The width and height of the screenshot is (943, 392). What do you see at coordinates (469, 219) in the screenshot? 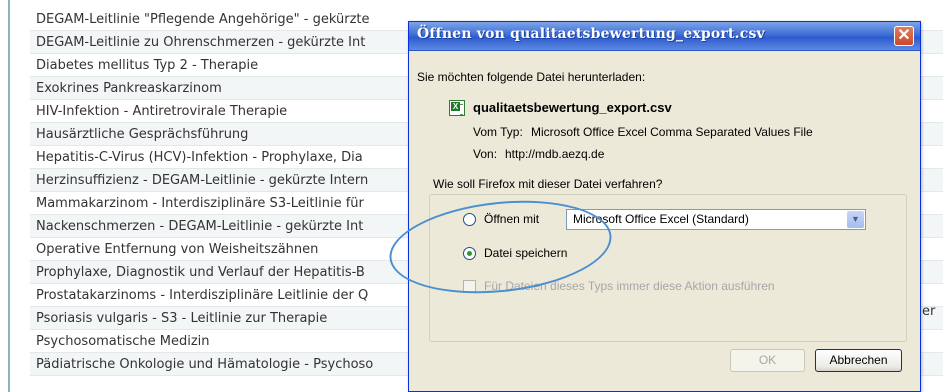
I see `open-with-radio` at bounding box center [469, 219].